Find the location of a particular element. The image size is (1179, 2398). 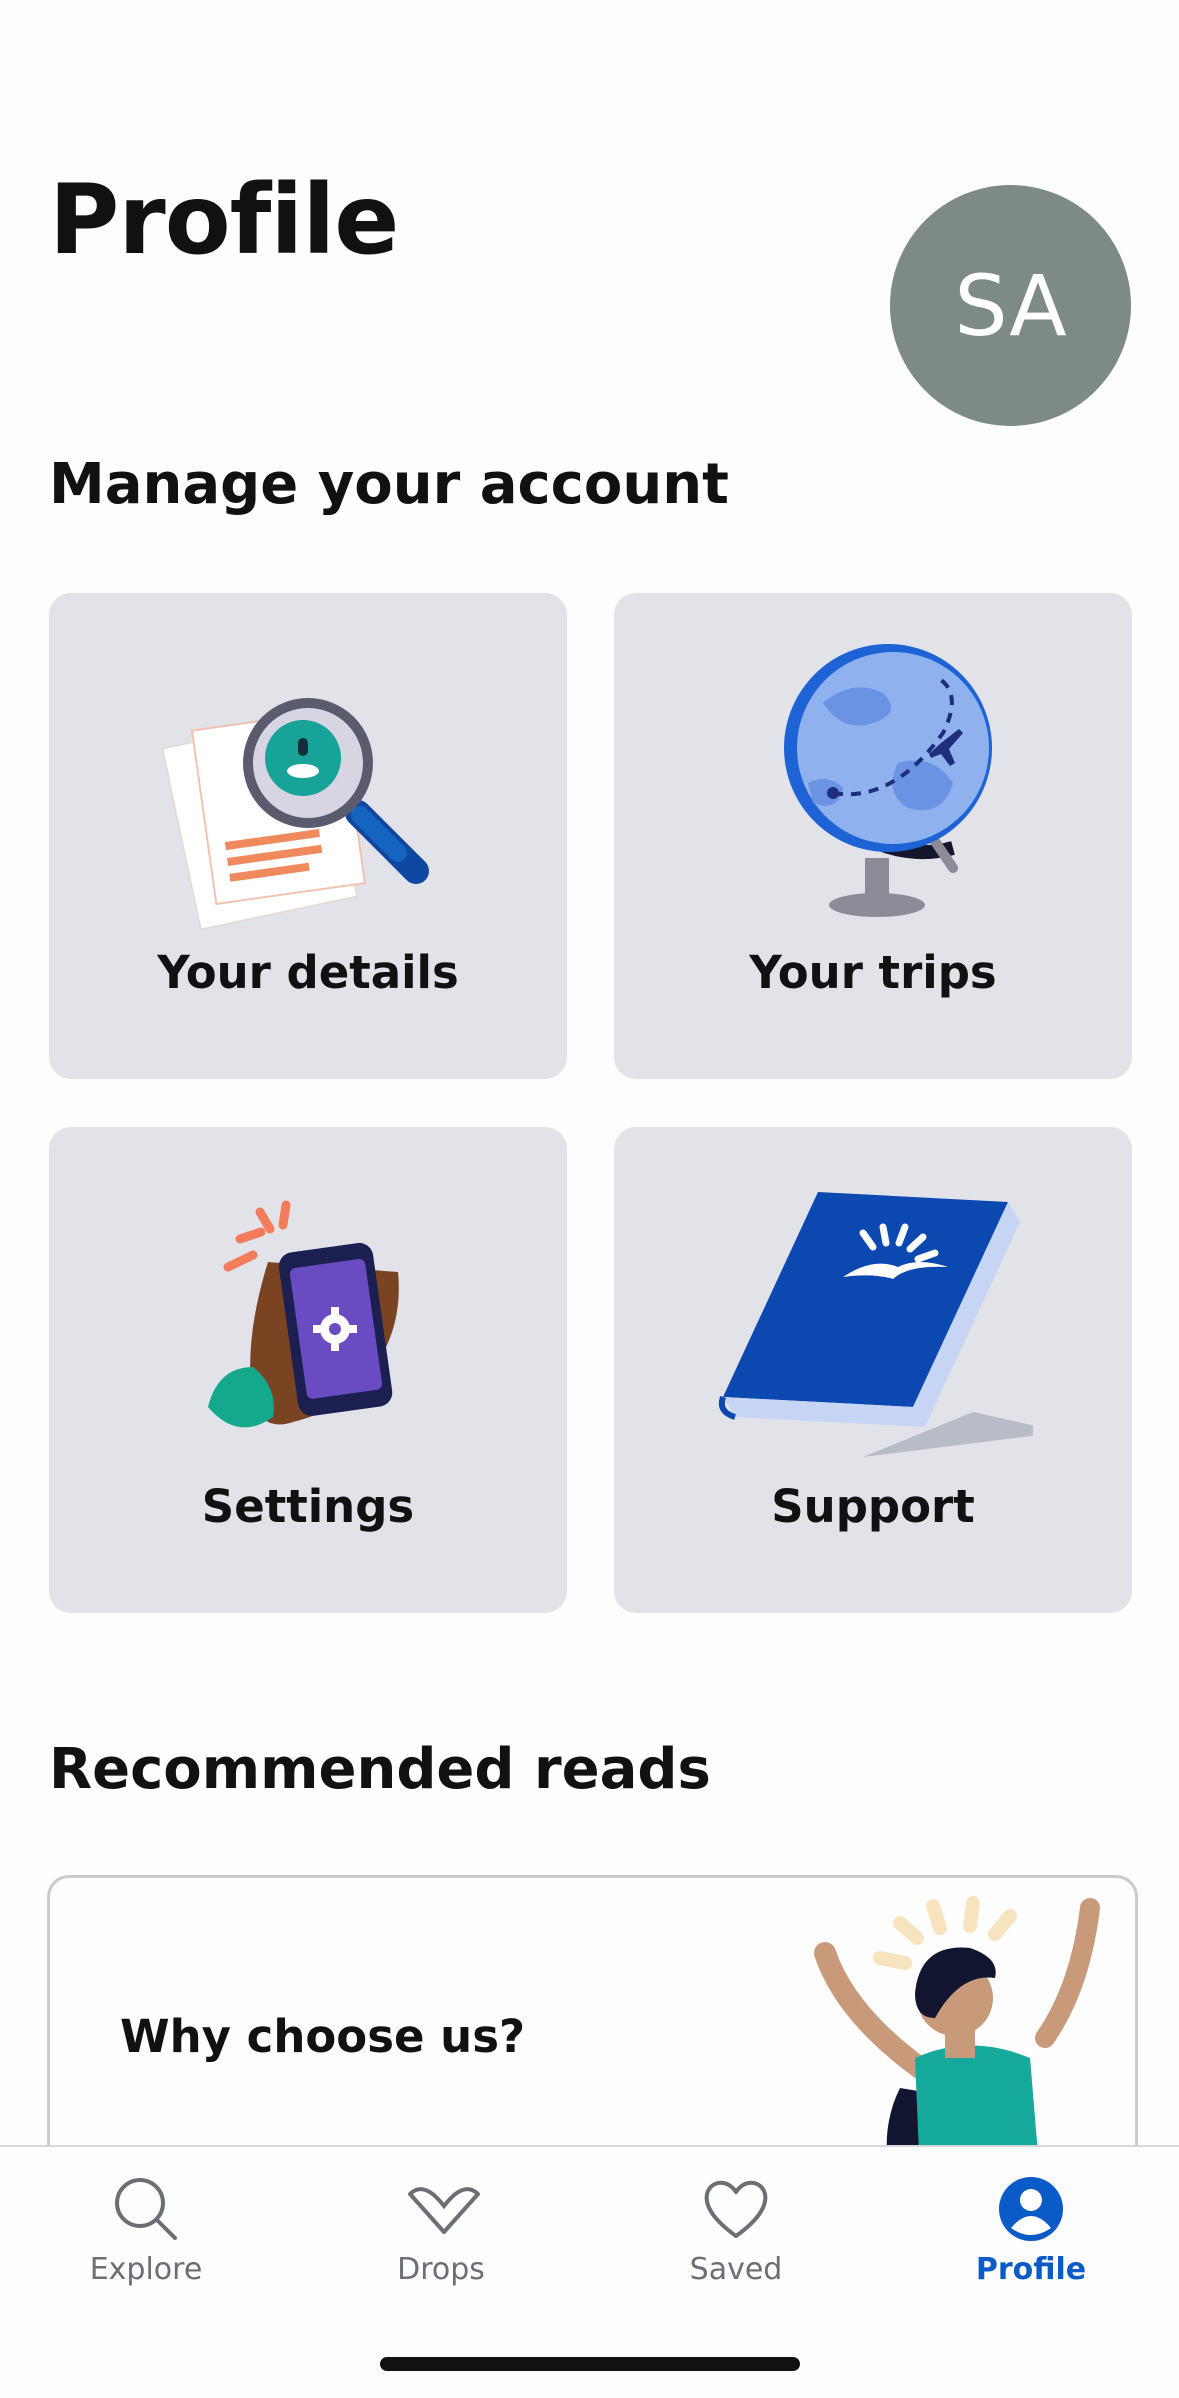

settings-tile: Settings is located at coordinates (308, 1370).